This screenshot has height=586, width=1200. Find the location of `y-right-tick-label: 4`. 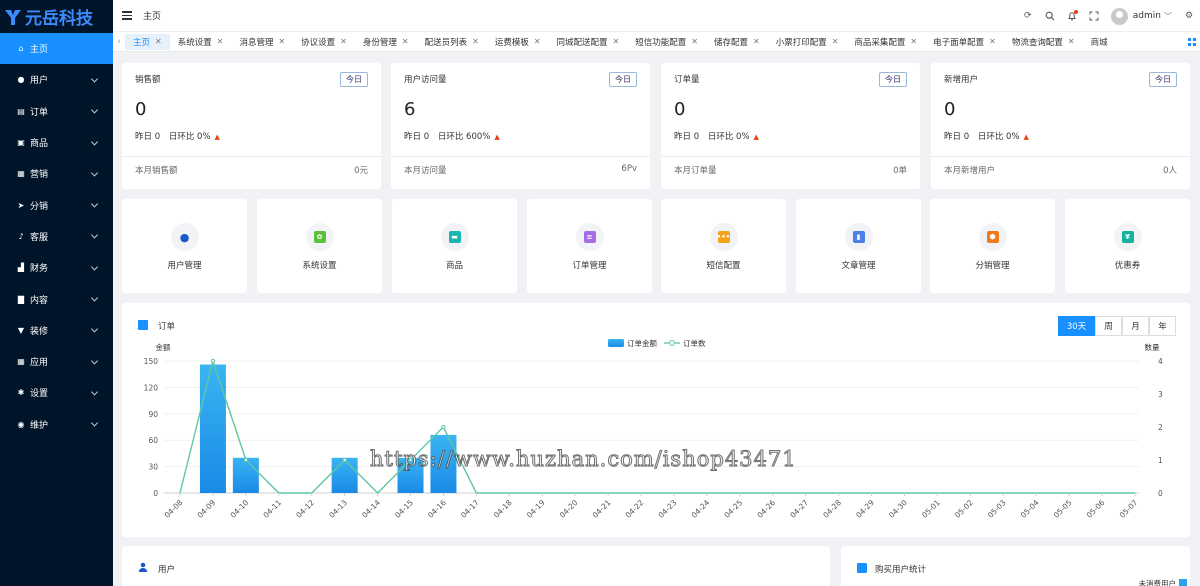

y-right-tick-label: 4 is located at coordinates (1160, 361).